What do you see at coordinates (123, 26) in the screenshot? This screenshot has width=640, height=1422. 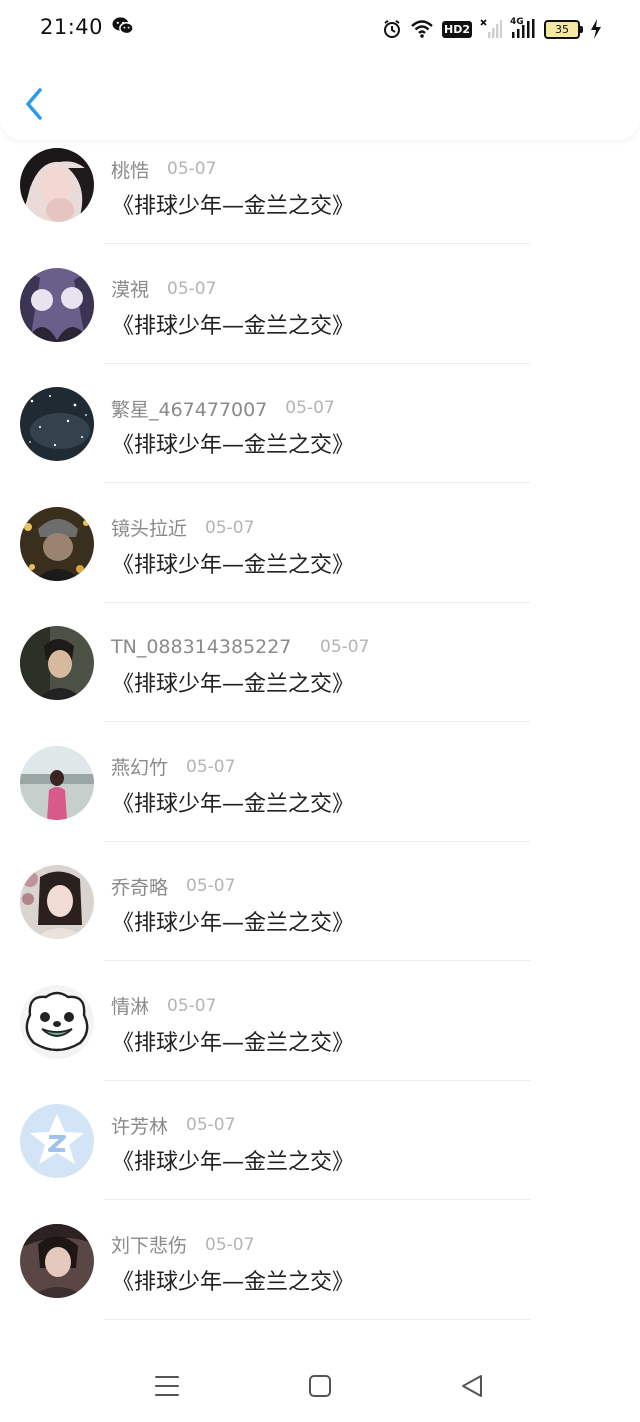 I see `wechat-icon` at bounding box center [123, 26].